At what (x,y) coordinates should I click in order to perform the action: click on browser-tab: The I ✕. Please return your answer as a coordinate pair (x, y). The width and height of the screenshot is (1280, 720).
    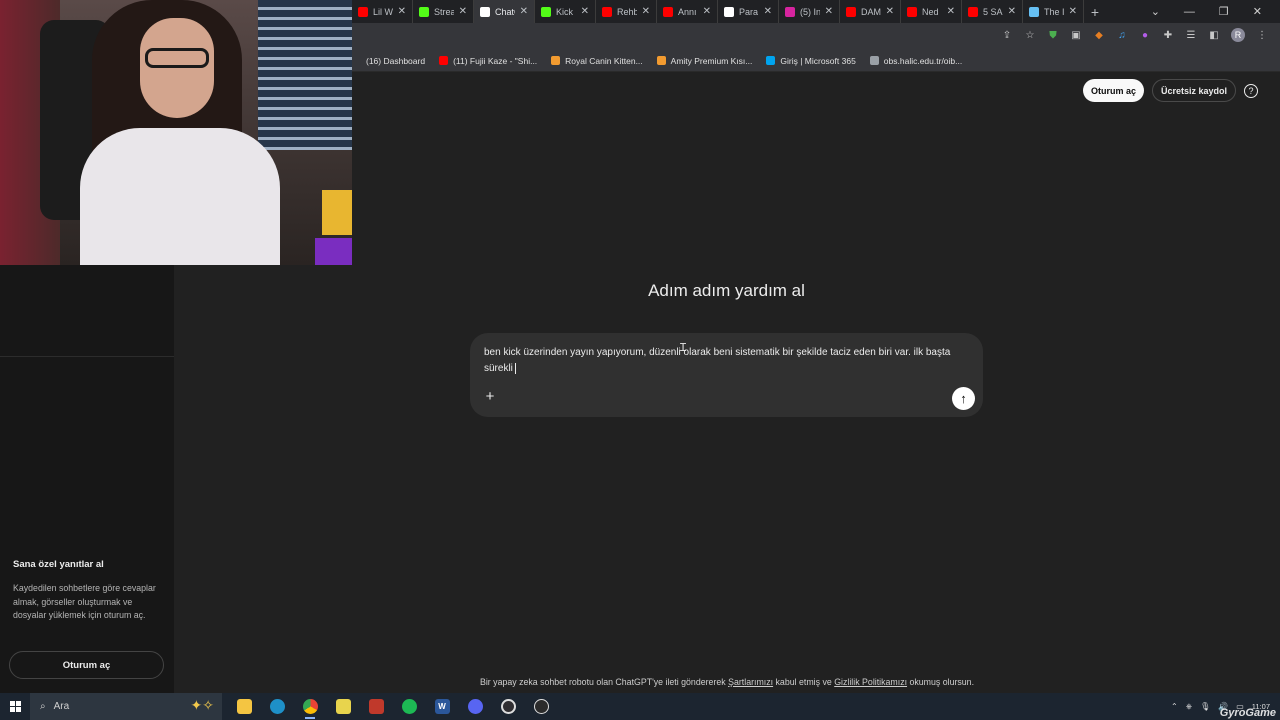
    Looking at the image, I should click on (1053, 11).